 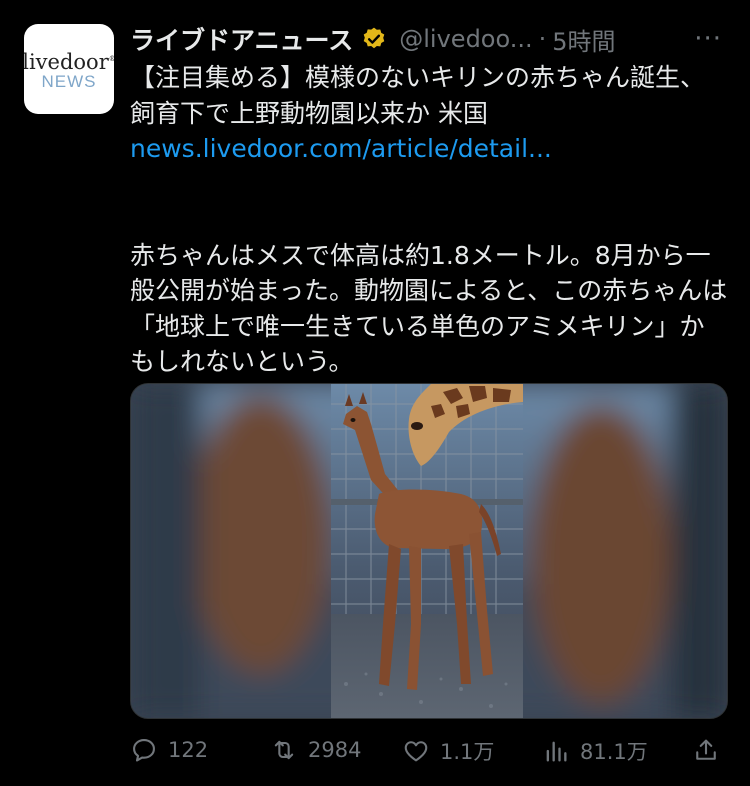 I want to click on verified-badge-icon, so click(x=374, y=39).